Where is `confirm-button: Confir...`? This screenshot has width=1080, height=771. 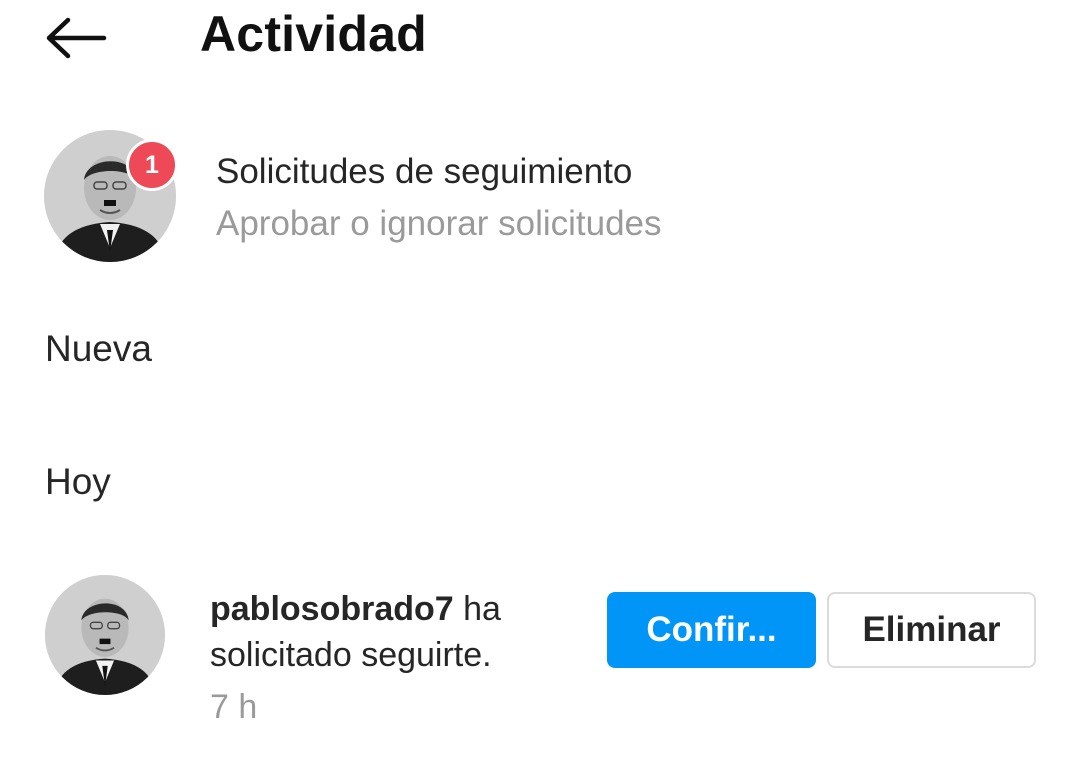 confirm-button: Confir... is located at coordinates (711, 630).